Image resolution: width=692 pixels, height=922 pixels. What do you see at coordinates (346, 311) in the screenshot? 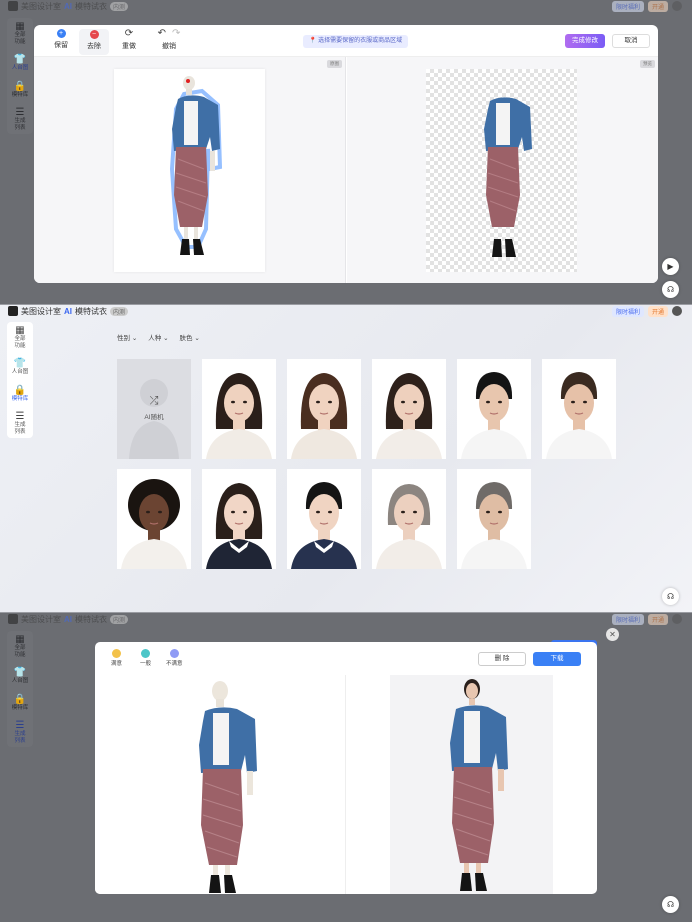
I see `app-top-bar: 美图设计室 AI 模特试衣 内测 限时福利 开通` at bounding box center [346, 311].